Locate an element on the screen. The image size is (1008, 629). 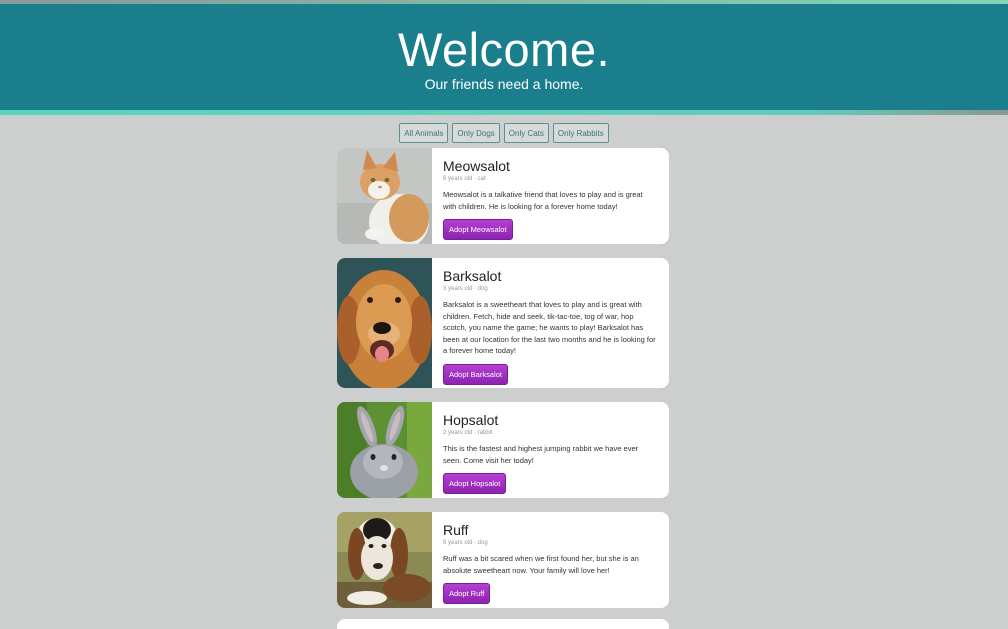
rabbit-photo is located at coordinates (384, 450).